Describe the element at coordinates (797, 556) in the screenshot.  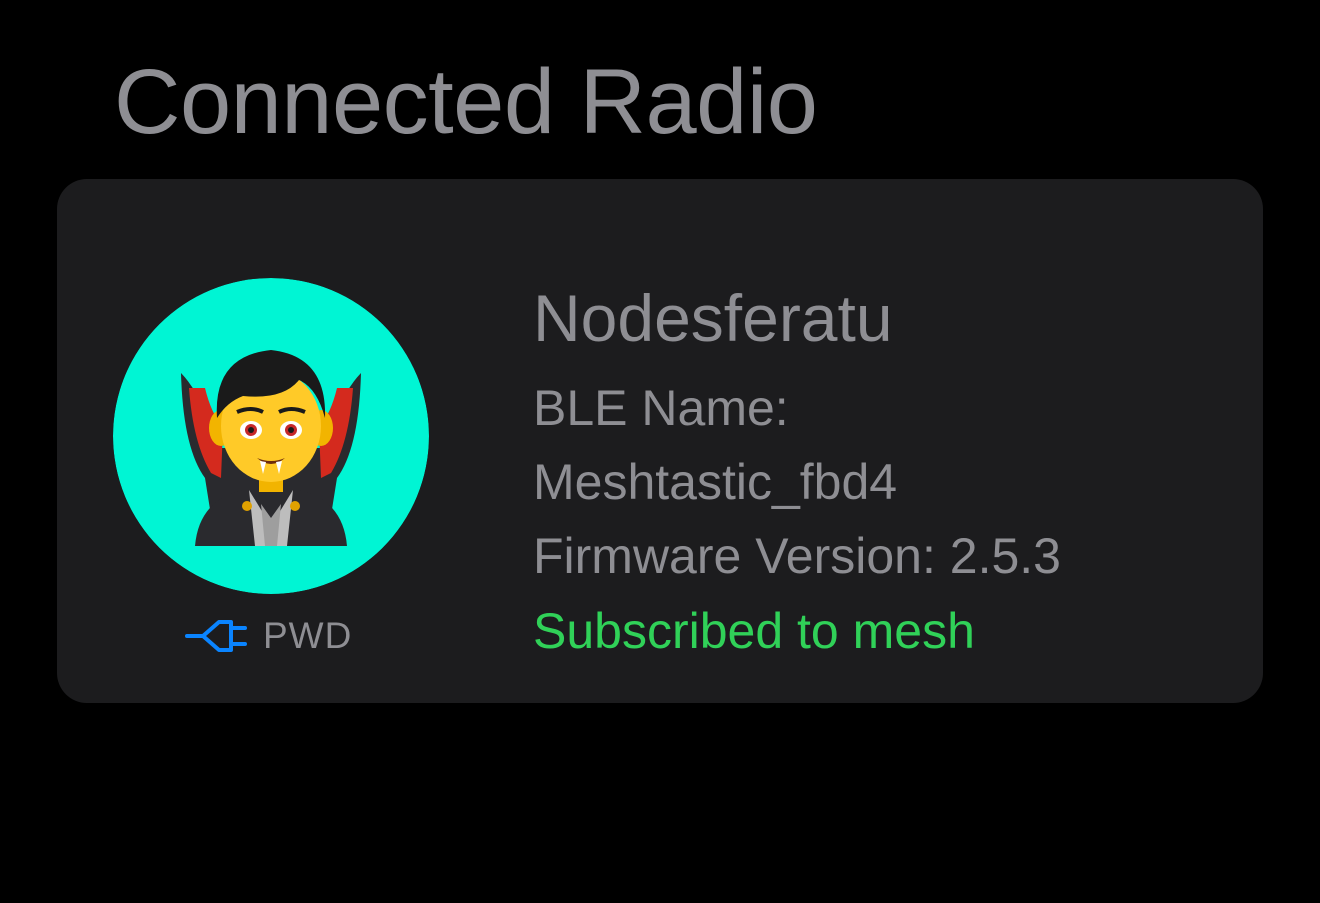
I see `firmware-version: Firmware Version: 2.5.3` at that location.